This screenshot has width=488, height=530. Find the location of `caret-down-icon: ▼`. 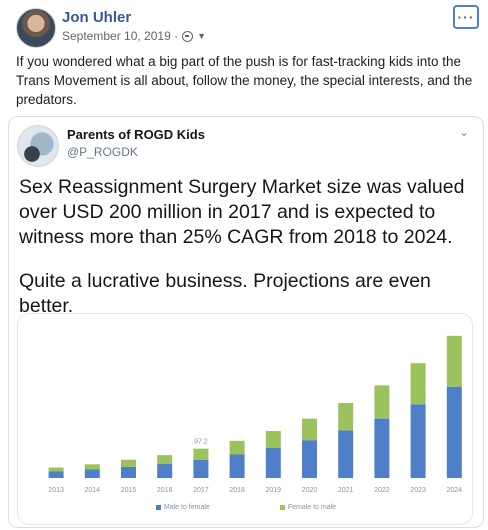

caret-down-icon: ▼ is located at coordinates (201, 36).